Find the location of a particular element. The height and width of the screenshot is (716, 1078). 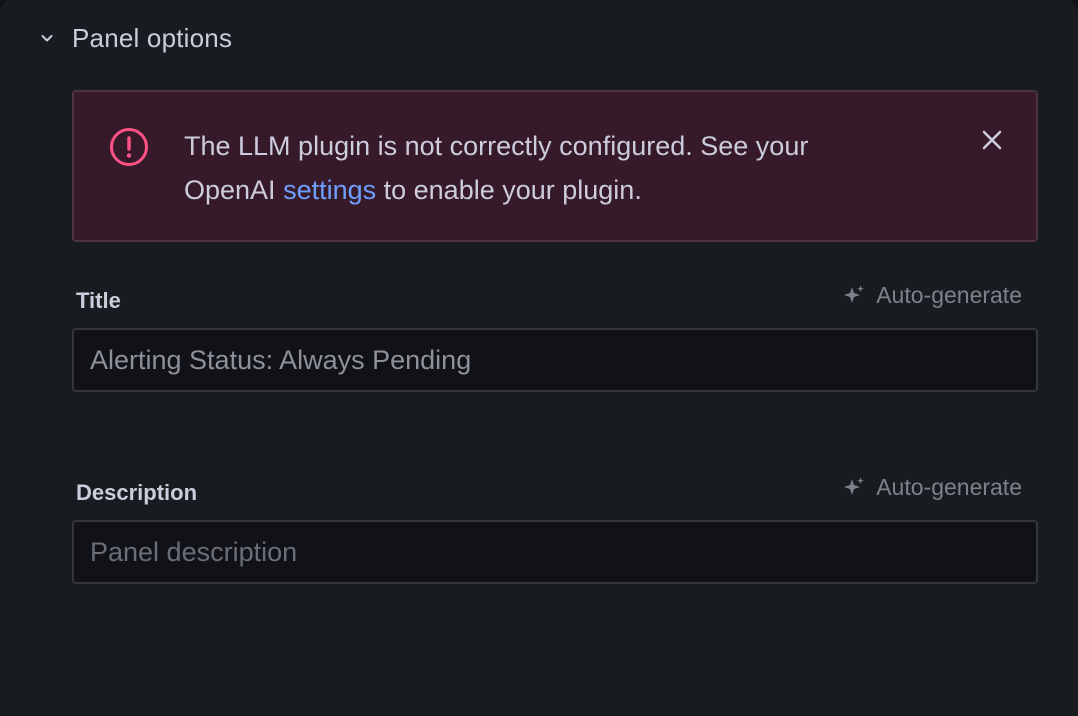

description-input is located at coordinates (555, 552).